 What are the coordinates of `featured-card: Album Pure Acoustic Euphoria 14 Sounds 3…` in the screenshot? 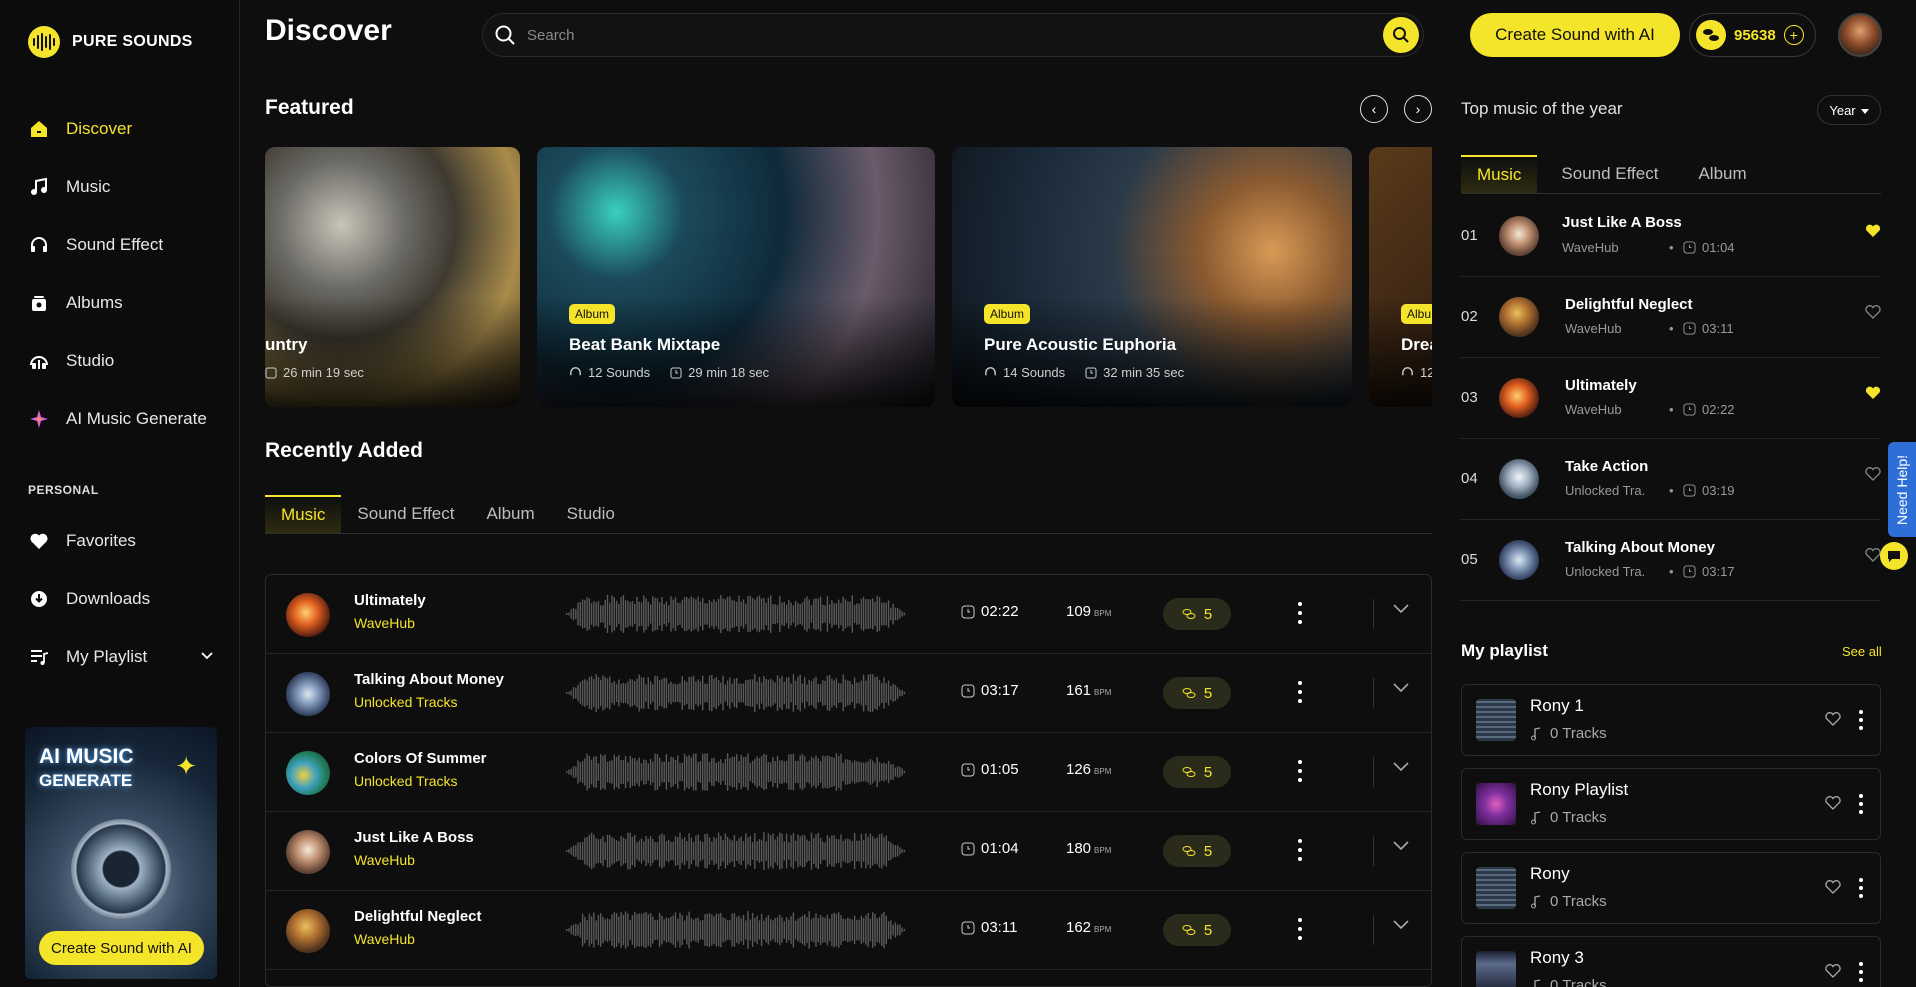 It's located at (1152, 277).